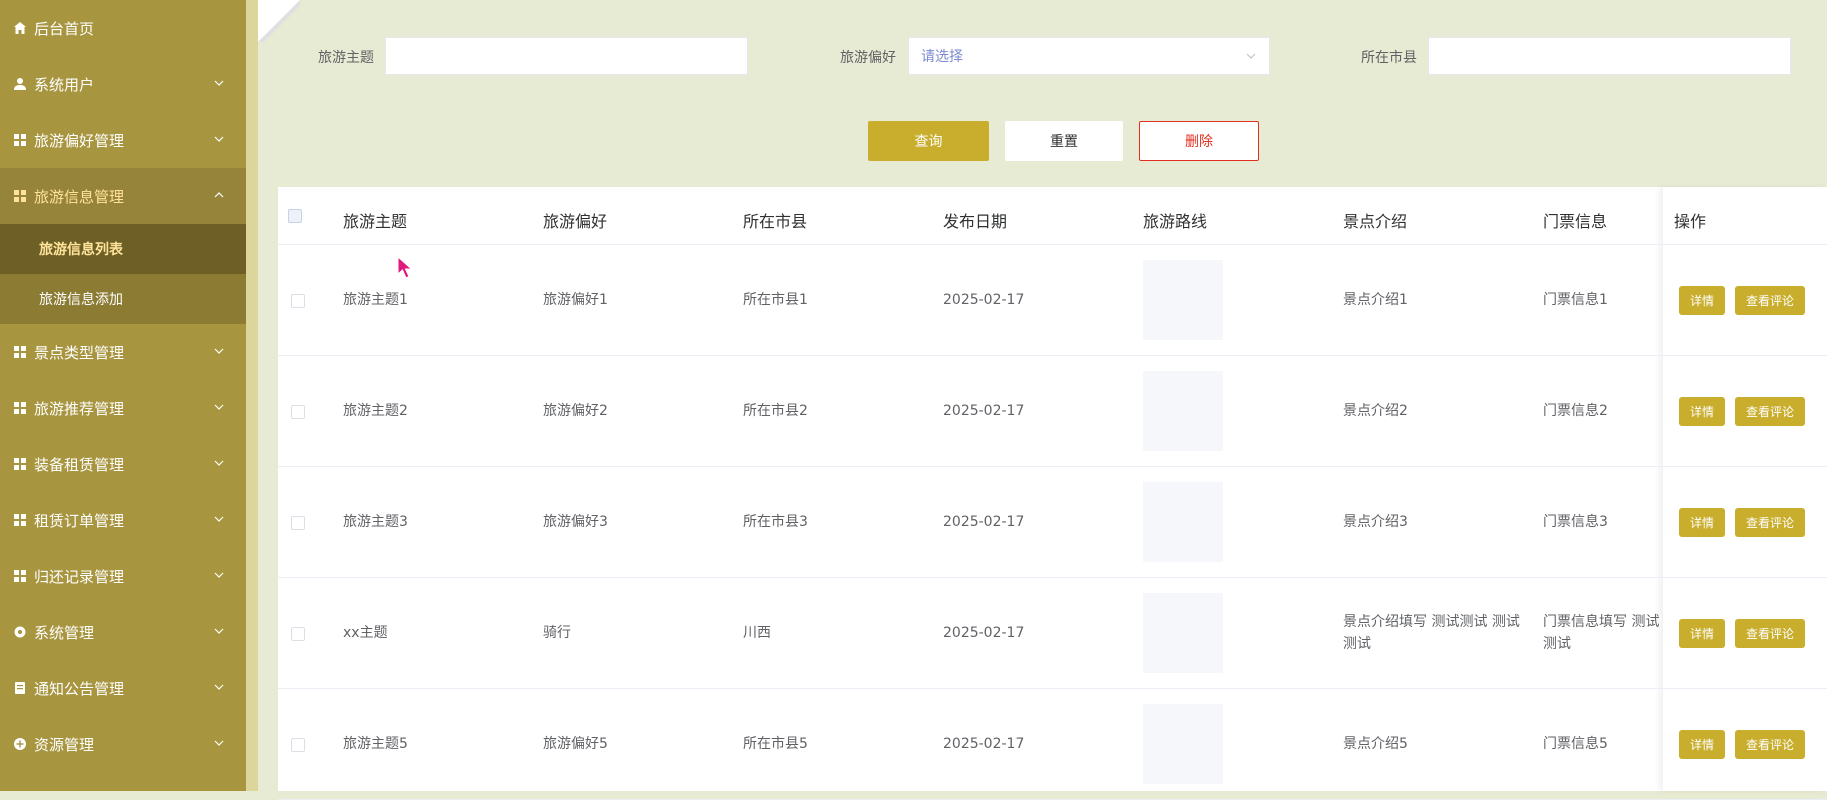 The width and height of the screenshot is (1827, 800). Describe the element at coordinates (1175, 221) in the screenshot. I see `column-header-route: 旅游路线` at that location.